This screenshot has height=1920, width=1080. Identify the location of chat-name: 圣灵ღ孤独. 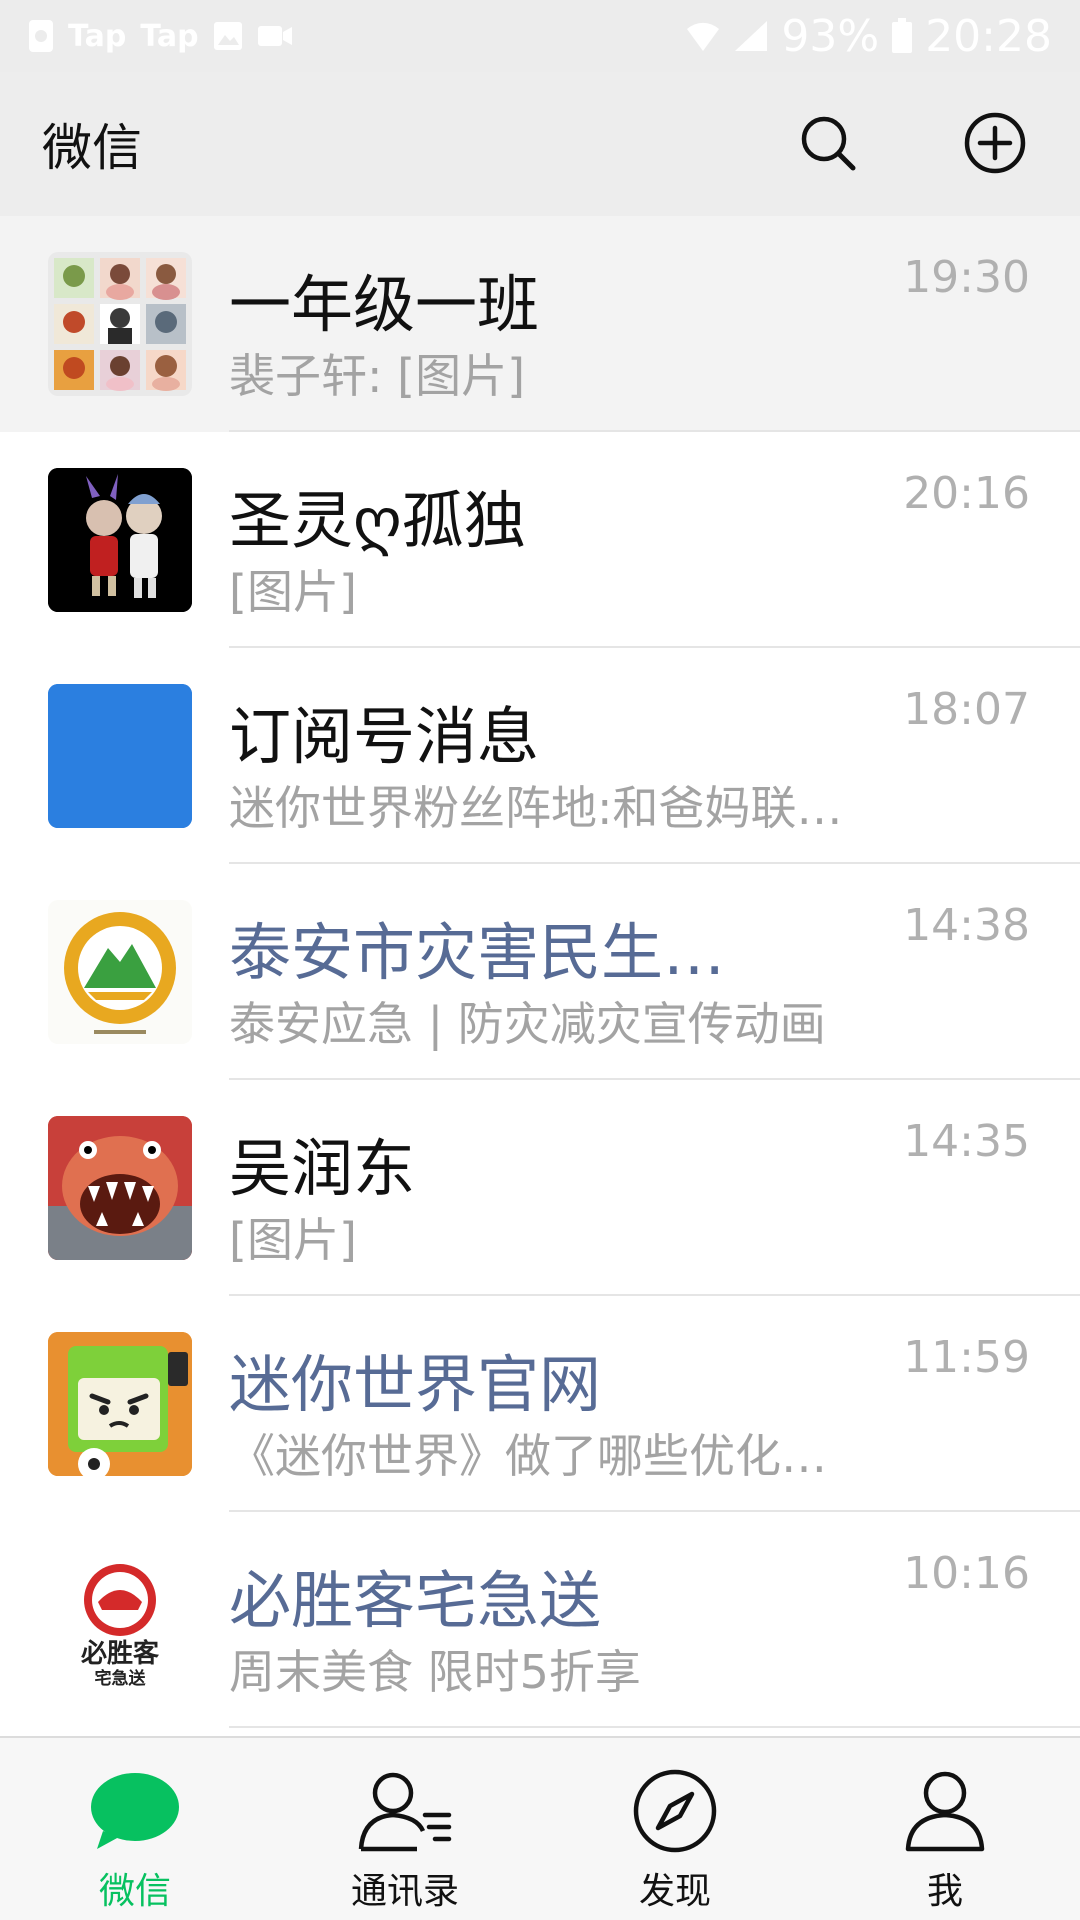
(377, 520).